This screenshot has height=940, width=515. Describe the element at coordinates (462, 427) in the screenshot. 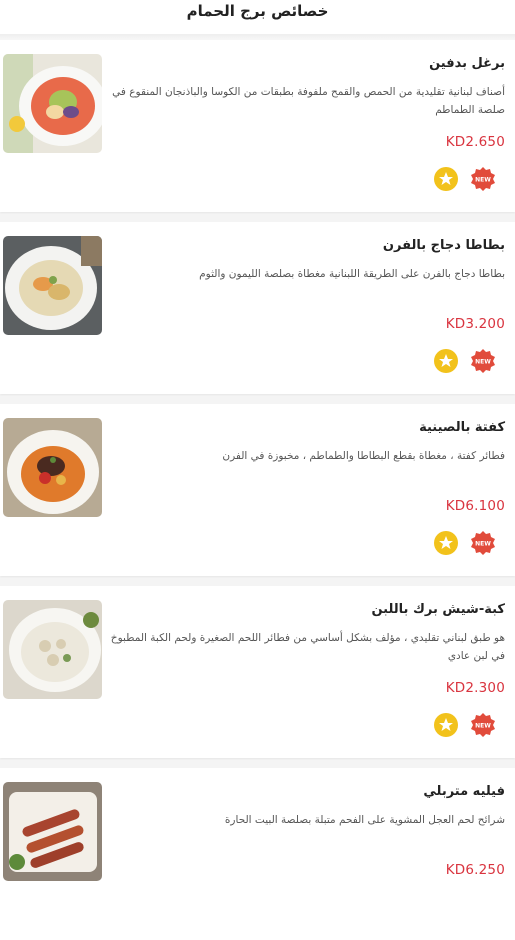

I see `dish-title: كفتة بالصينية` at that location.